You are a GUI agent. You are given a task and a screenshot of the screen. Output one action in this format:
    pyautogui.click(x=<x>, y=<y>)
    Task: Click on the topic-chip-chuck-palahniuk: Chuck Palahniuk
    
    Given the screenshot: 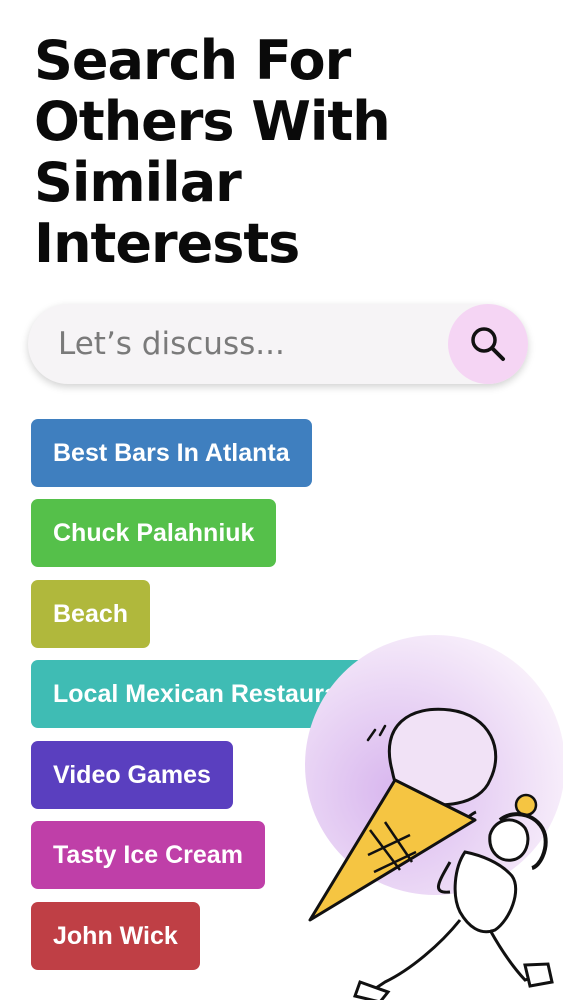 What is the action you would take?
    pyautogui.click(x=154, y=533)
    